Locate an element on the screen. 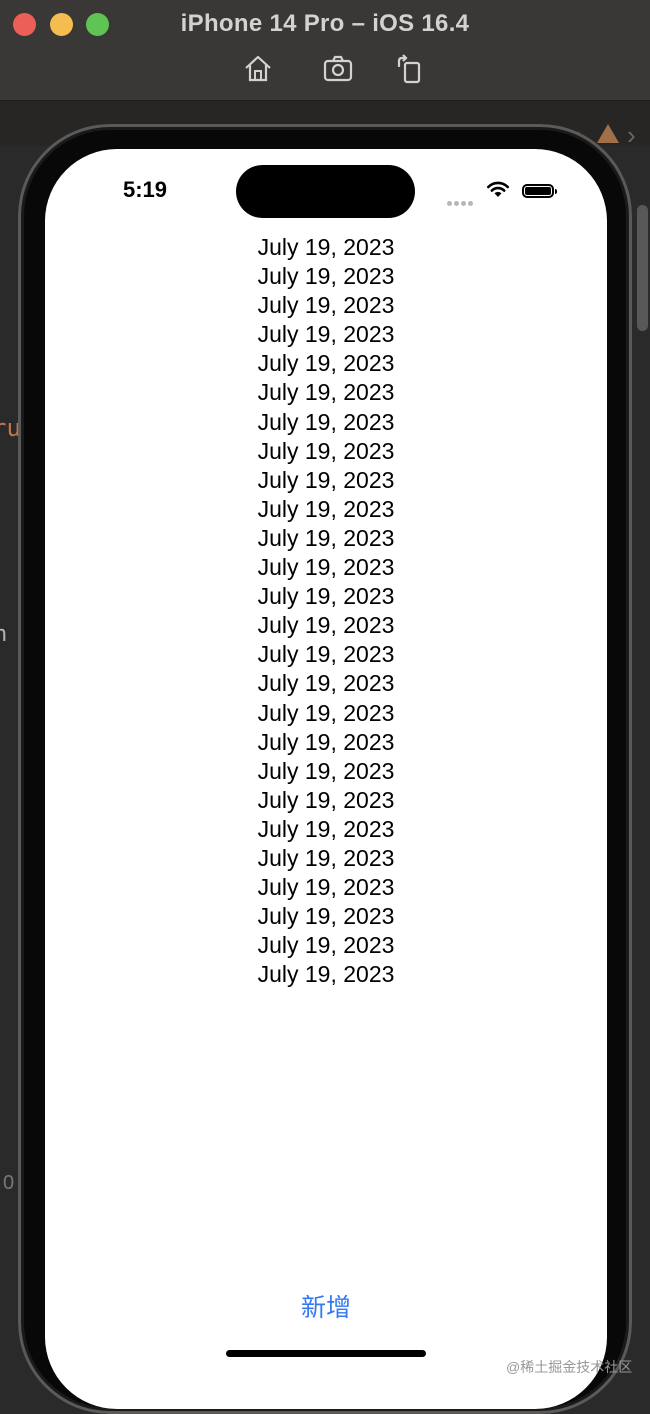  window-title: iPhone 14 Pro – iOS 16.4 is located at coordinates (325, 23).